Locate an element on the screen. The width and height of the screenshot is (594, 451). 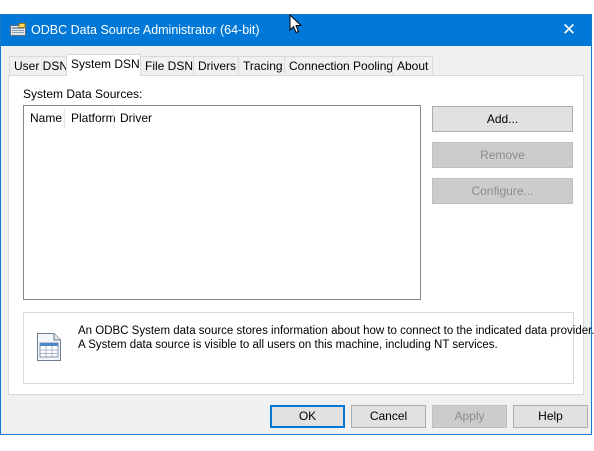
column-header-platform: Platform is located at coordinates (92, 118).